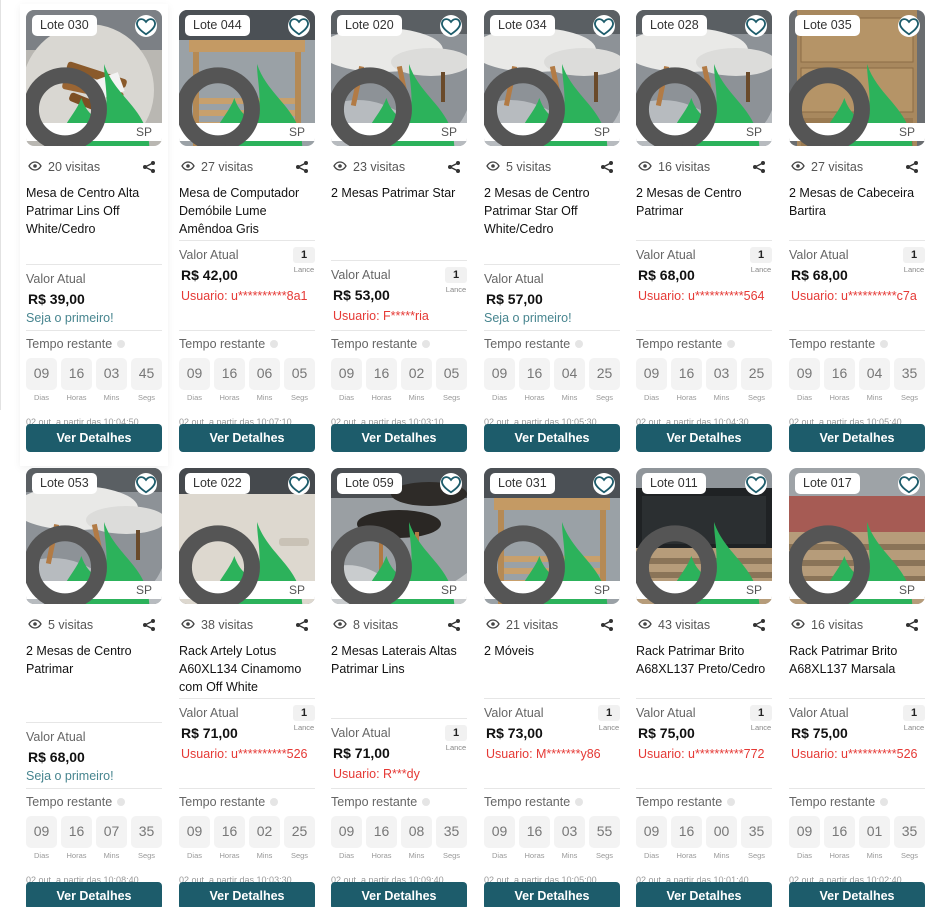 The width and height of the screenshot is (952, 907). I want to click on countdown-unit: 04, so click(874, 374).